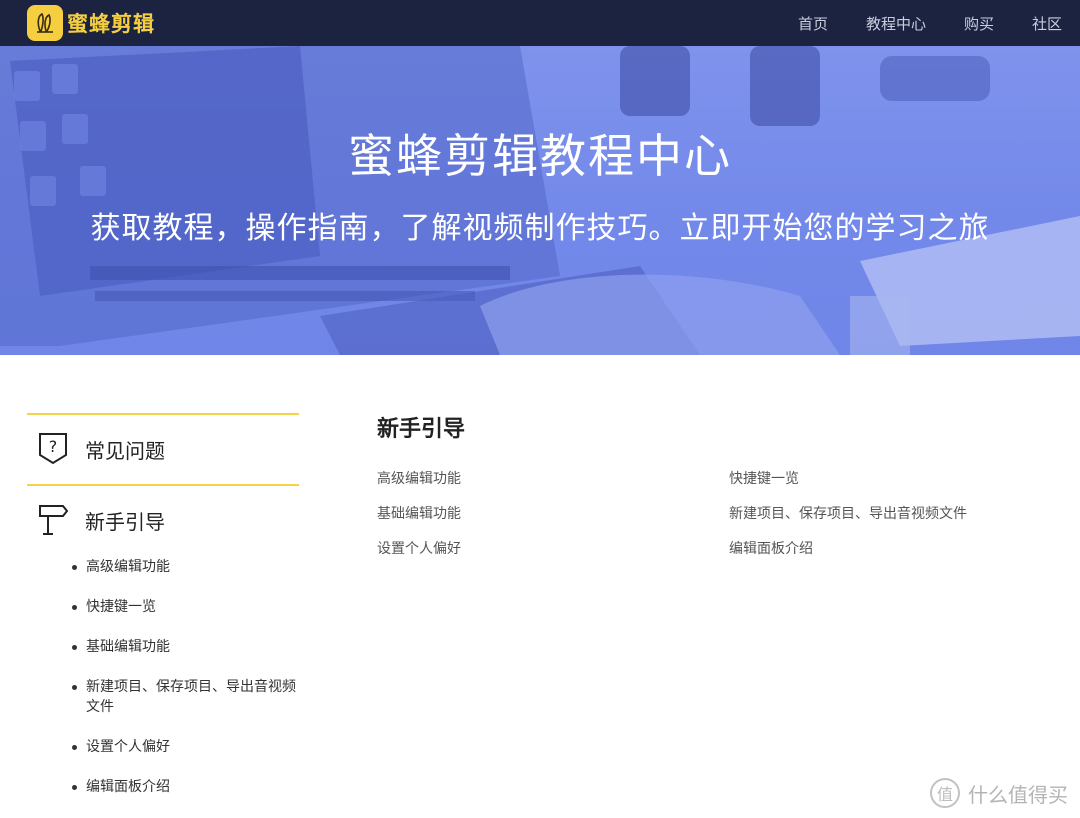  What do you see at coordinates (111, 24) in the screenshot?
I see `brand-name: 蜜蜂剪辑` at bounding box center [111, 24].